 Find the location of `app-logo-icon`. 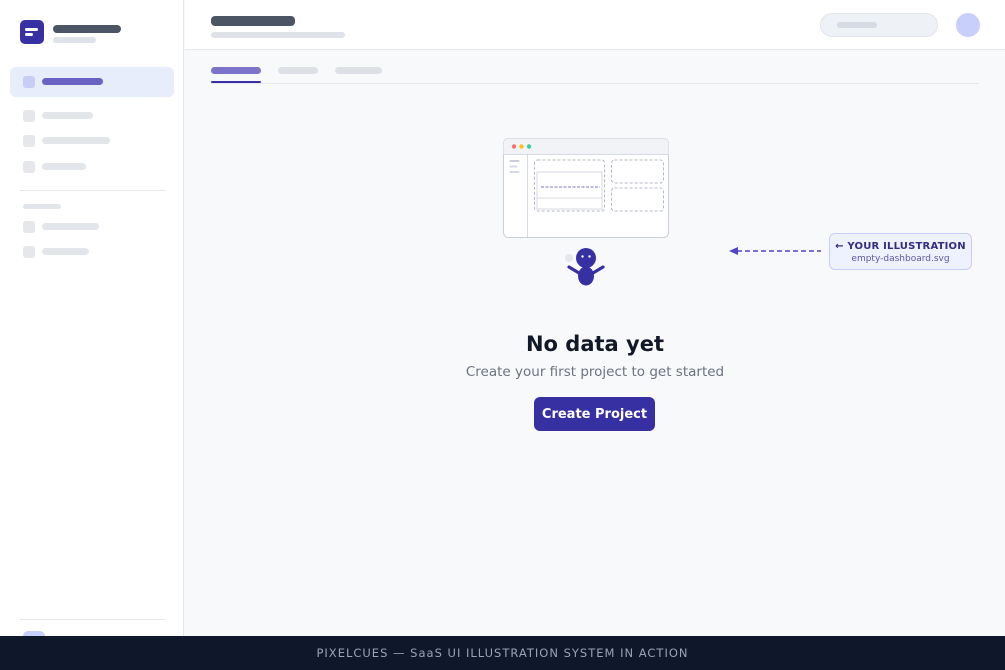

app-logo-icon is located at coordinates (32, 32).